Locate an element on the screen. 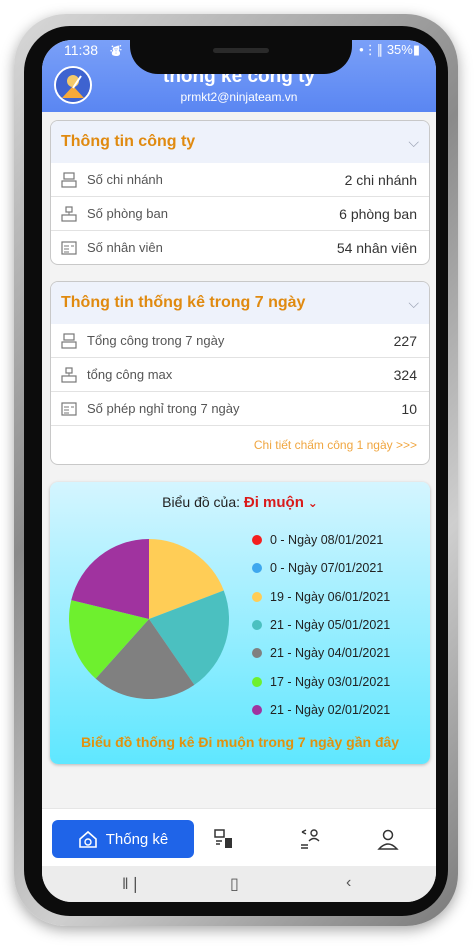 The width and height of the screenshot is (476, 946). leave-count-row: Số phép nghỉ trong 7 ngày 10 is located at coordinates (240, 409).